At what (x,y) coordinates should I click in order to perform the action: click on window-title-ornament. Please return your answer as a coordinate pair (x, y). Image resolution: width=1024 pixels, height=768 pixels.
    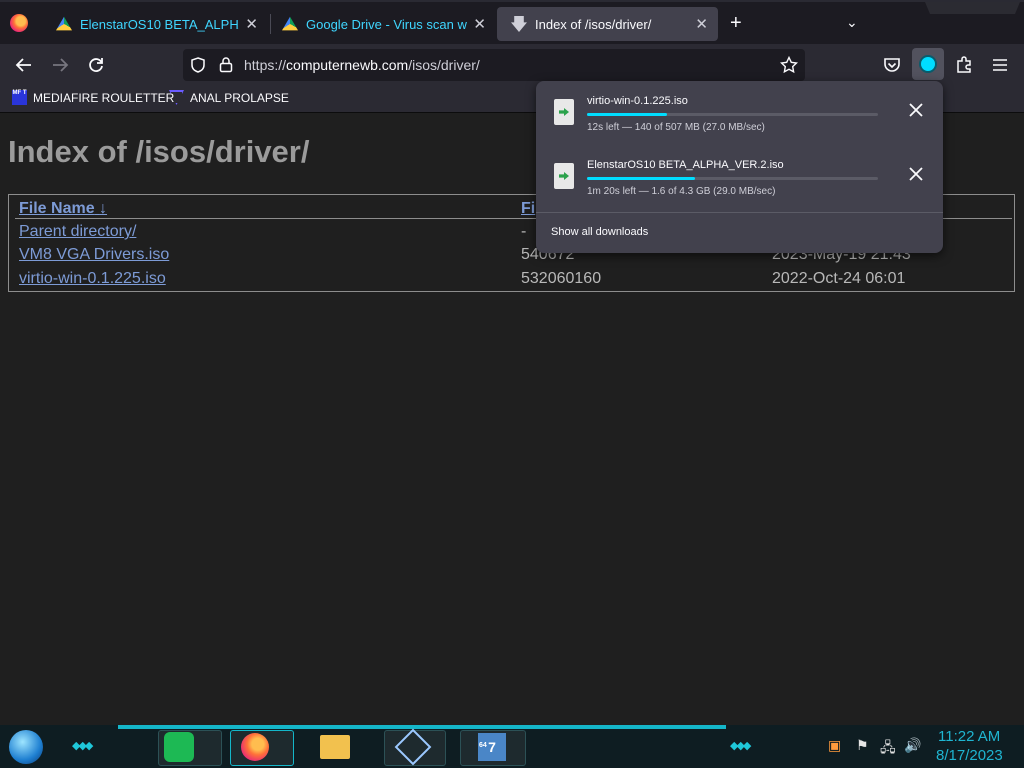
    Looking at the image, I should click on (972, 8).